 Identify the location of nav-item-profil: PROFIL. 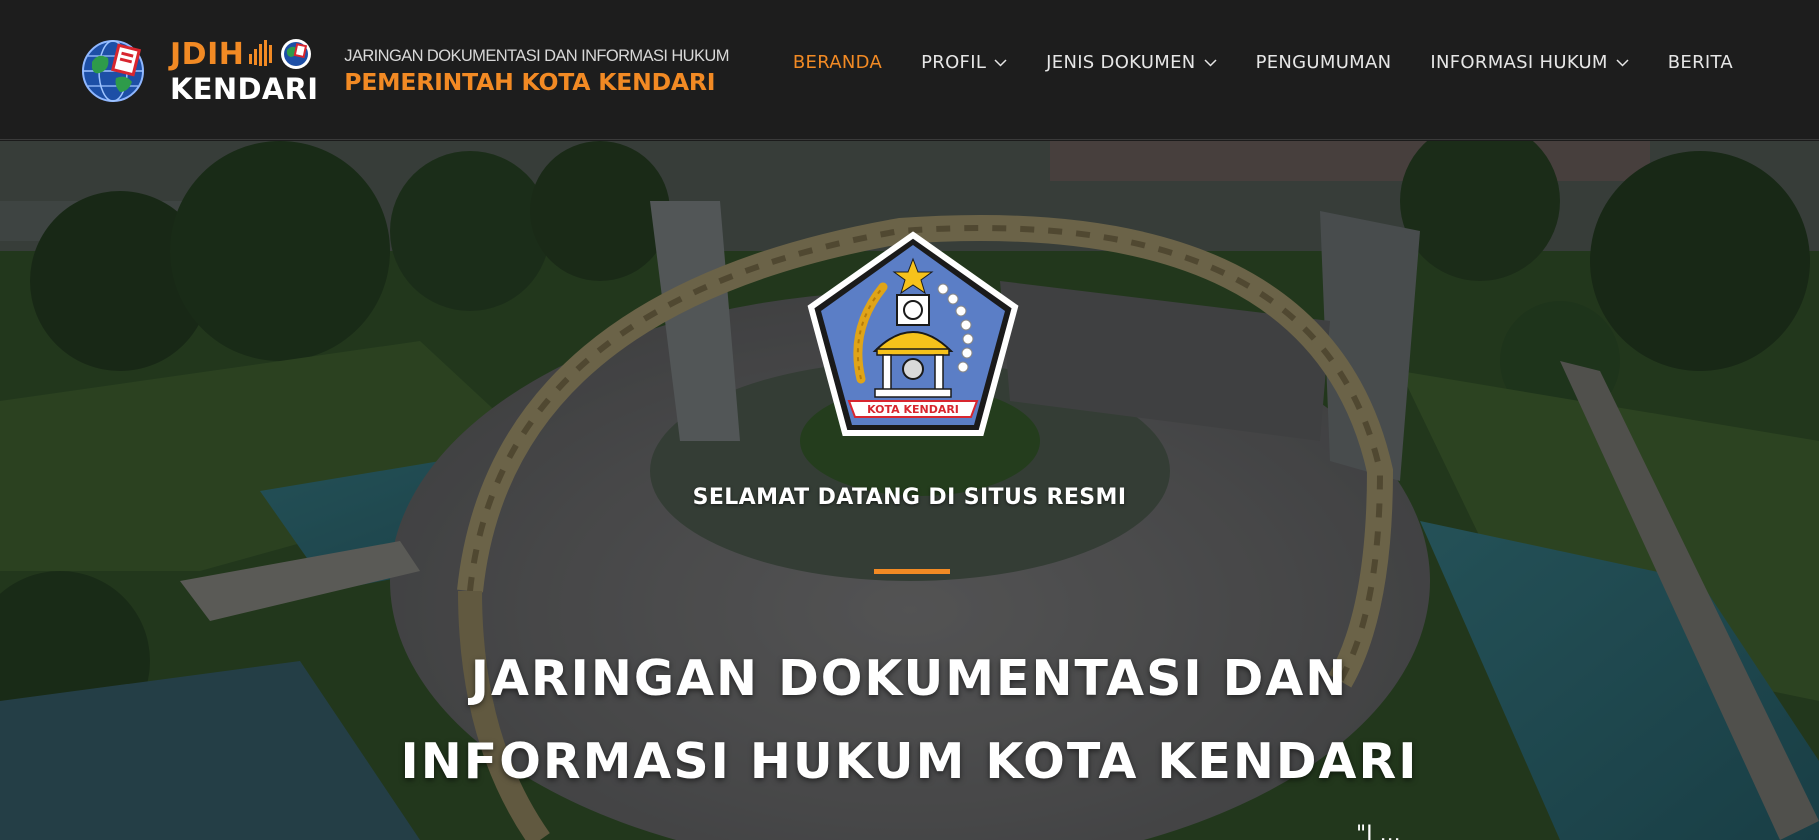
(964, 62).